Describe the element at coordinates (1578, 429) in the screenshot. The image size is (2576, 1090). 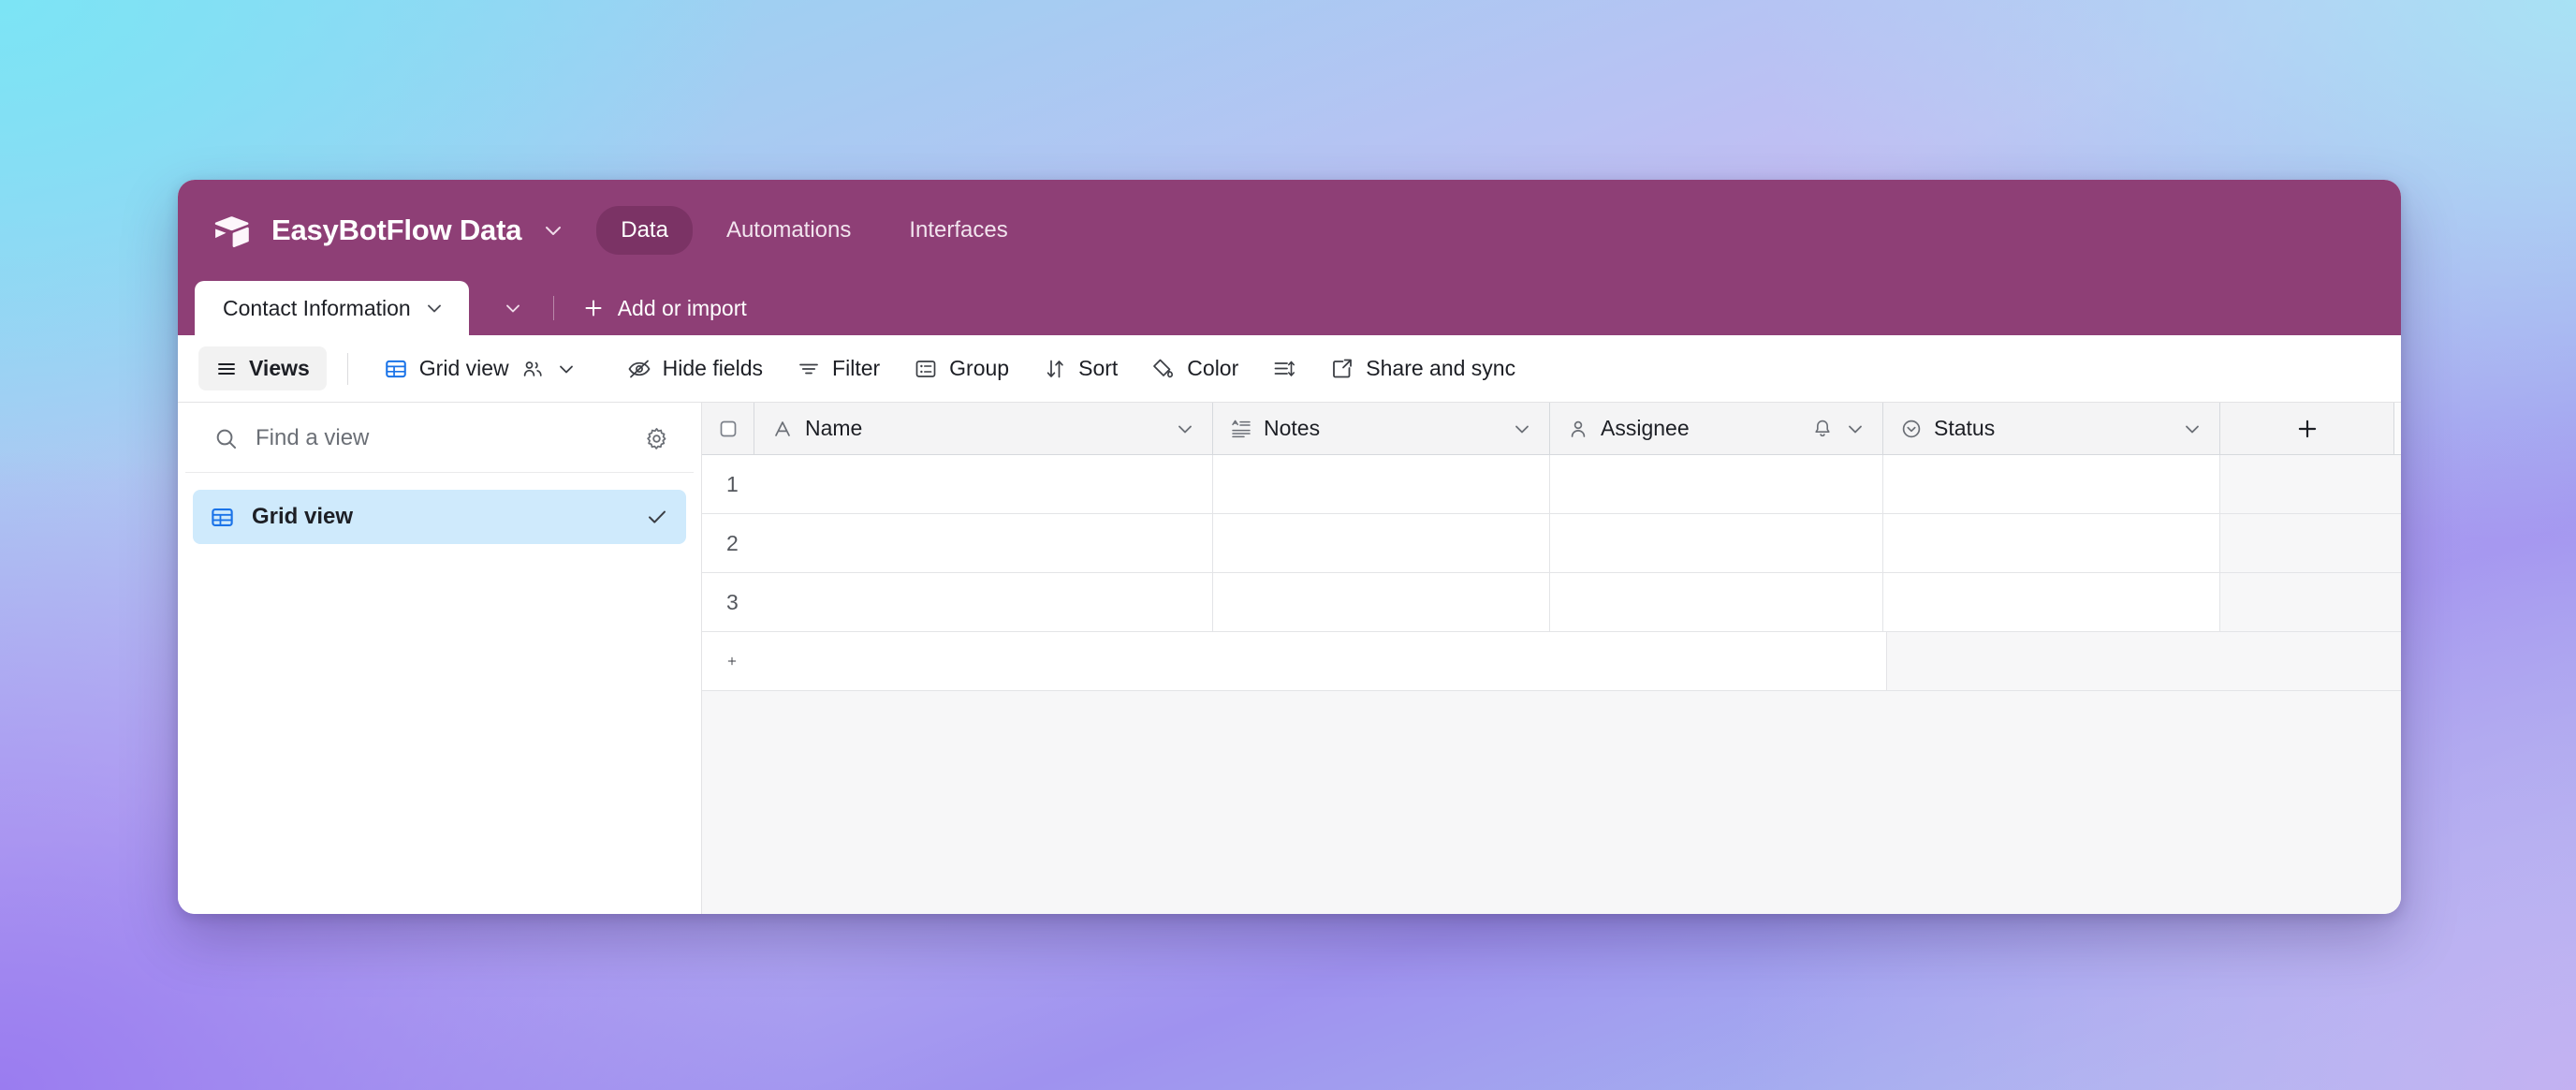
I see `person-icon` at that location.